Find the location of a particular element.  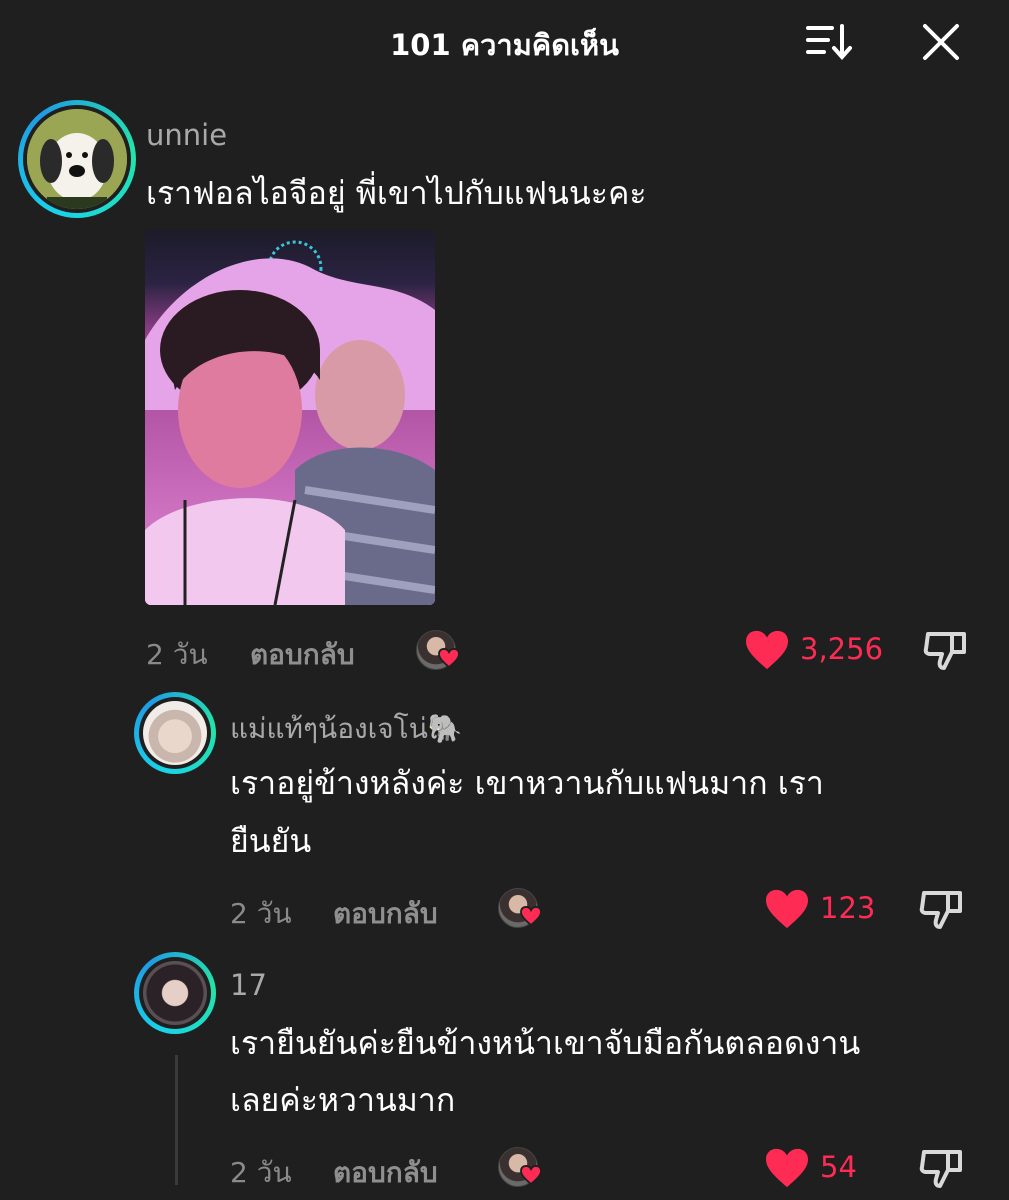

close-icon is located at coordinates (941, 42).